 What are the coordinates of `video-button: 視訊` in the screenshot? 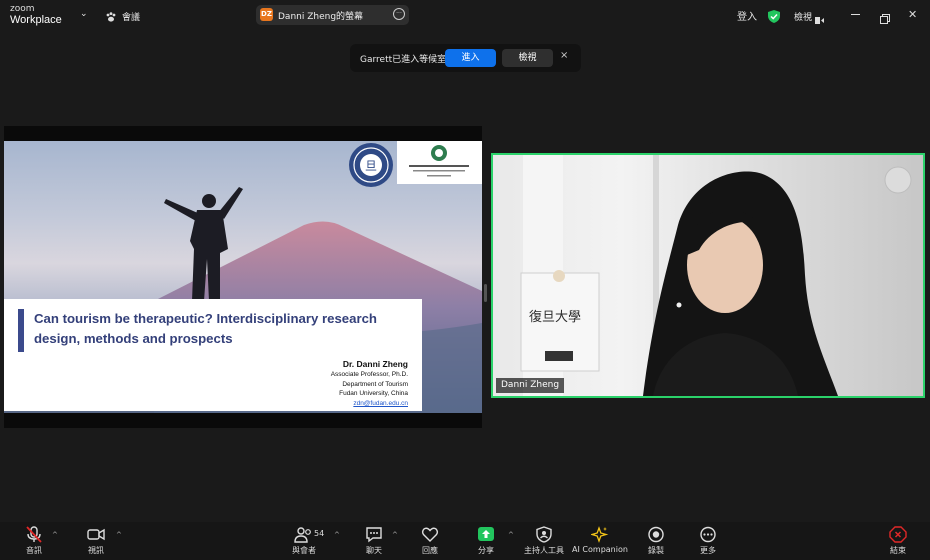 It's located at (96, 541).